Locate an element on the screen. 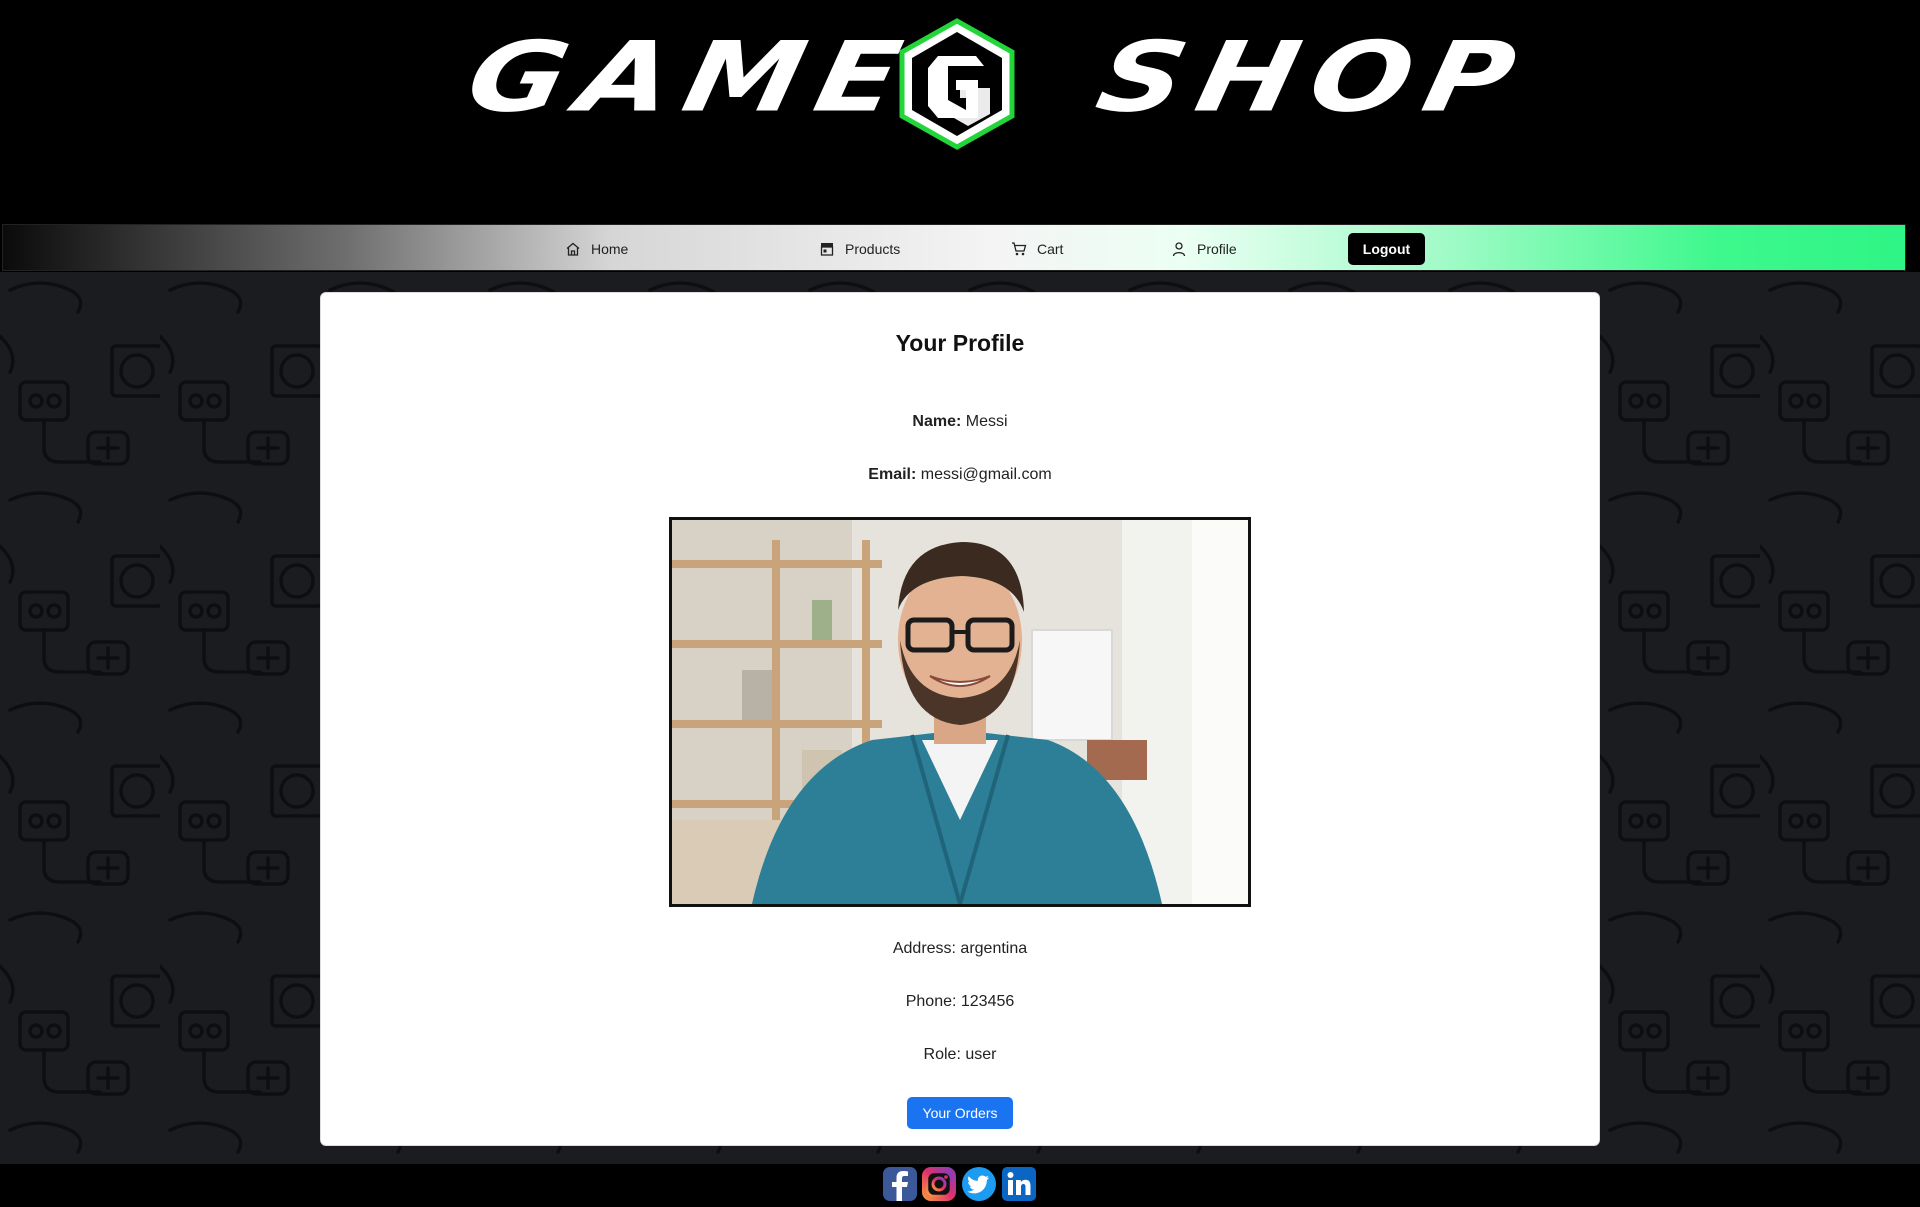  twitter-link is located at coordinates (979, 1184).